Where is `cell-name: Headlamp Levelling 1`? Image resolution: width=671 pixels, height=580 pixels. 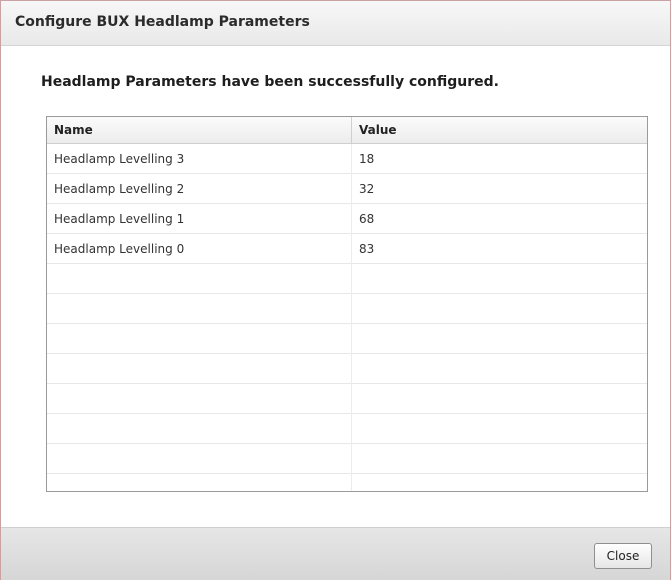 cell-name: Headlamp Levelling 1 is located at coordinates (199, 219).